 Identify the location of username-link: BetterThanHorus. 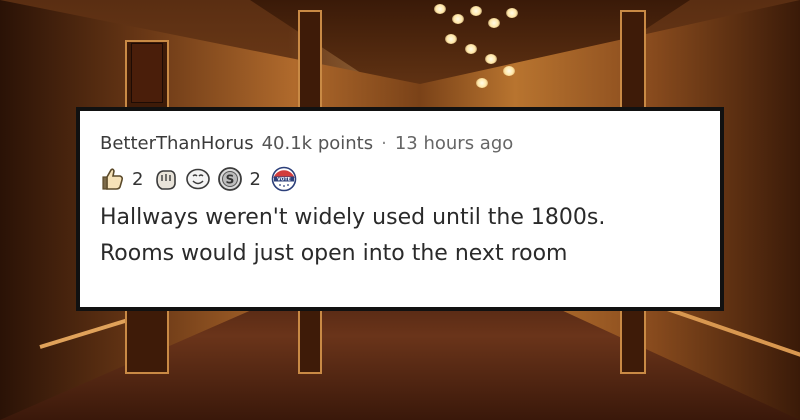
(177, 143).